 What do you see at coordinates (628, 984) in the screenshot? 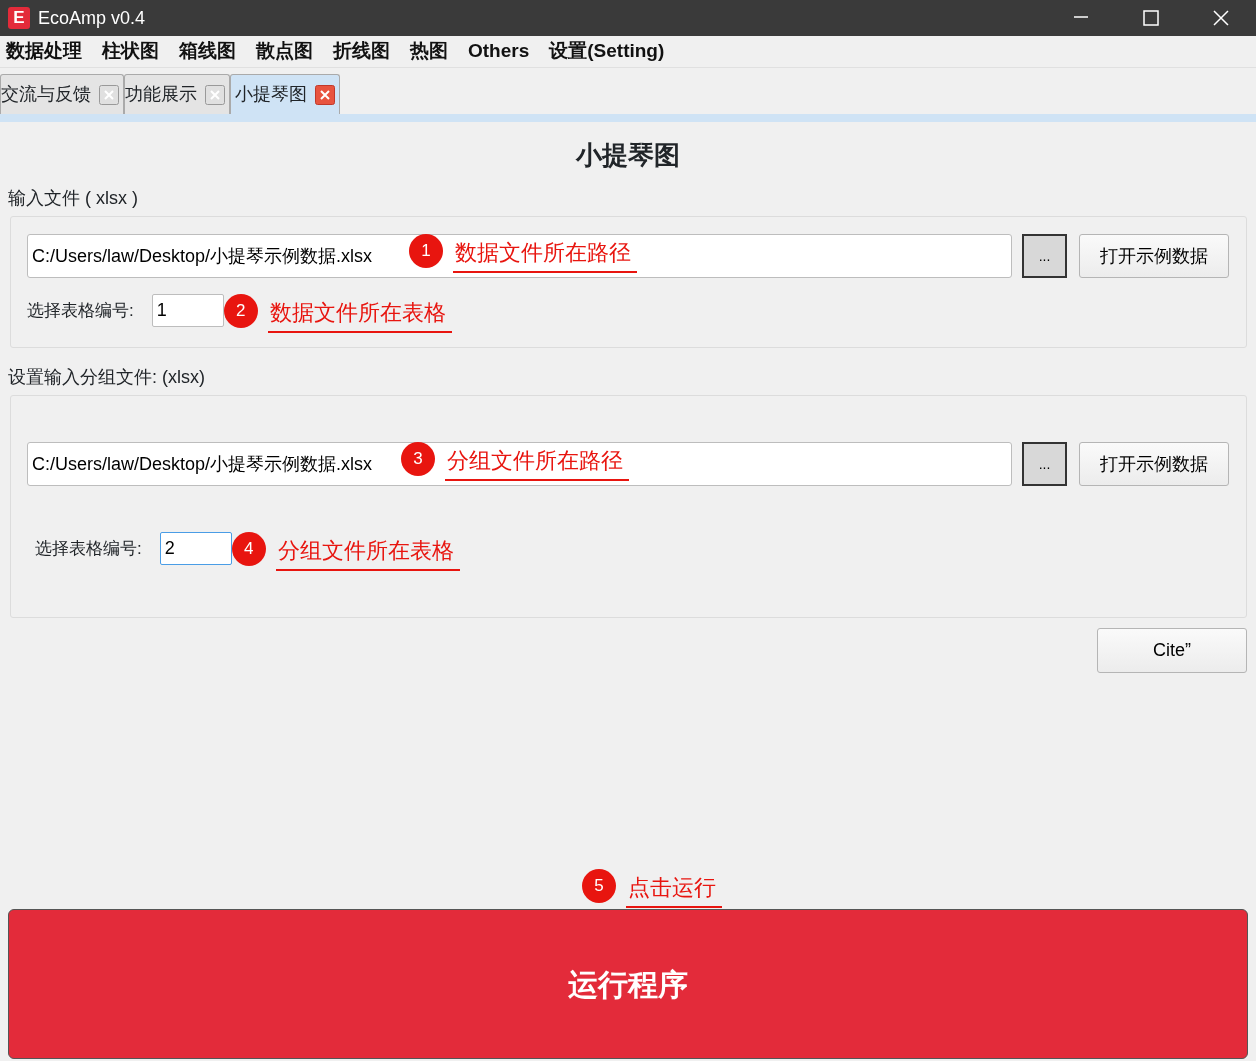
I see `run-button: 运行程序` at bounding box center [628, 984].